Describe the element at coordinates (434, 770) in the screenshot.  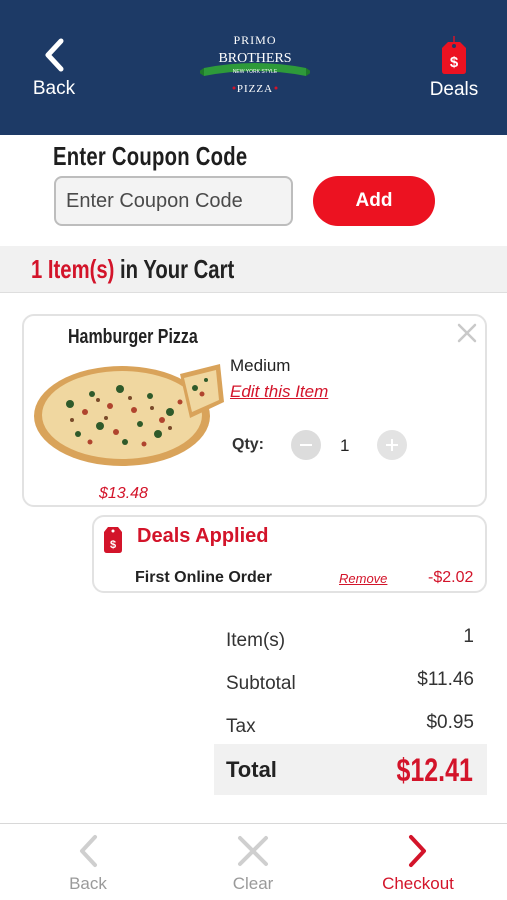
I see `total-value: $12.41` at that location.